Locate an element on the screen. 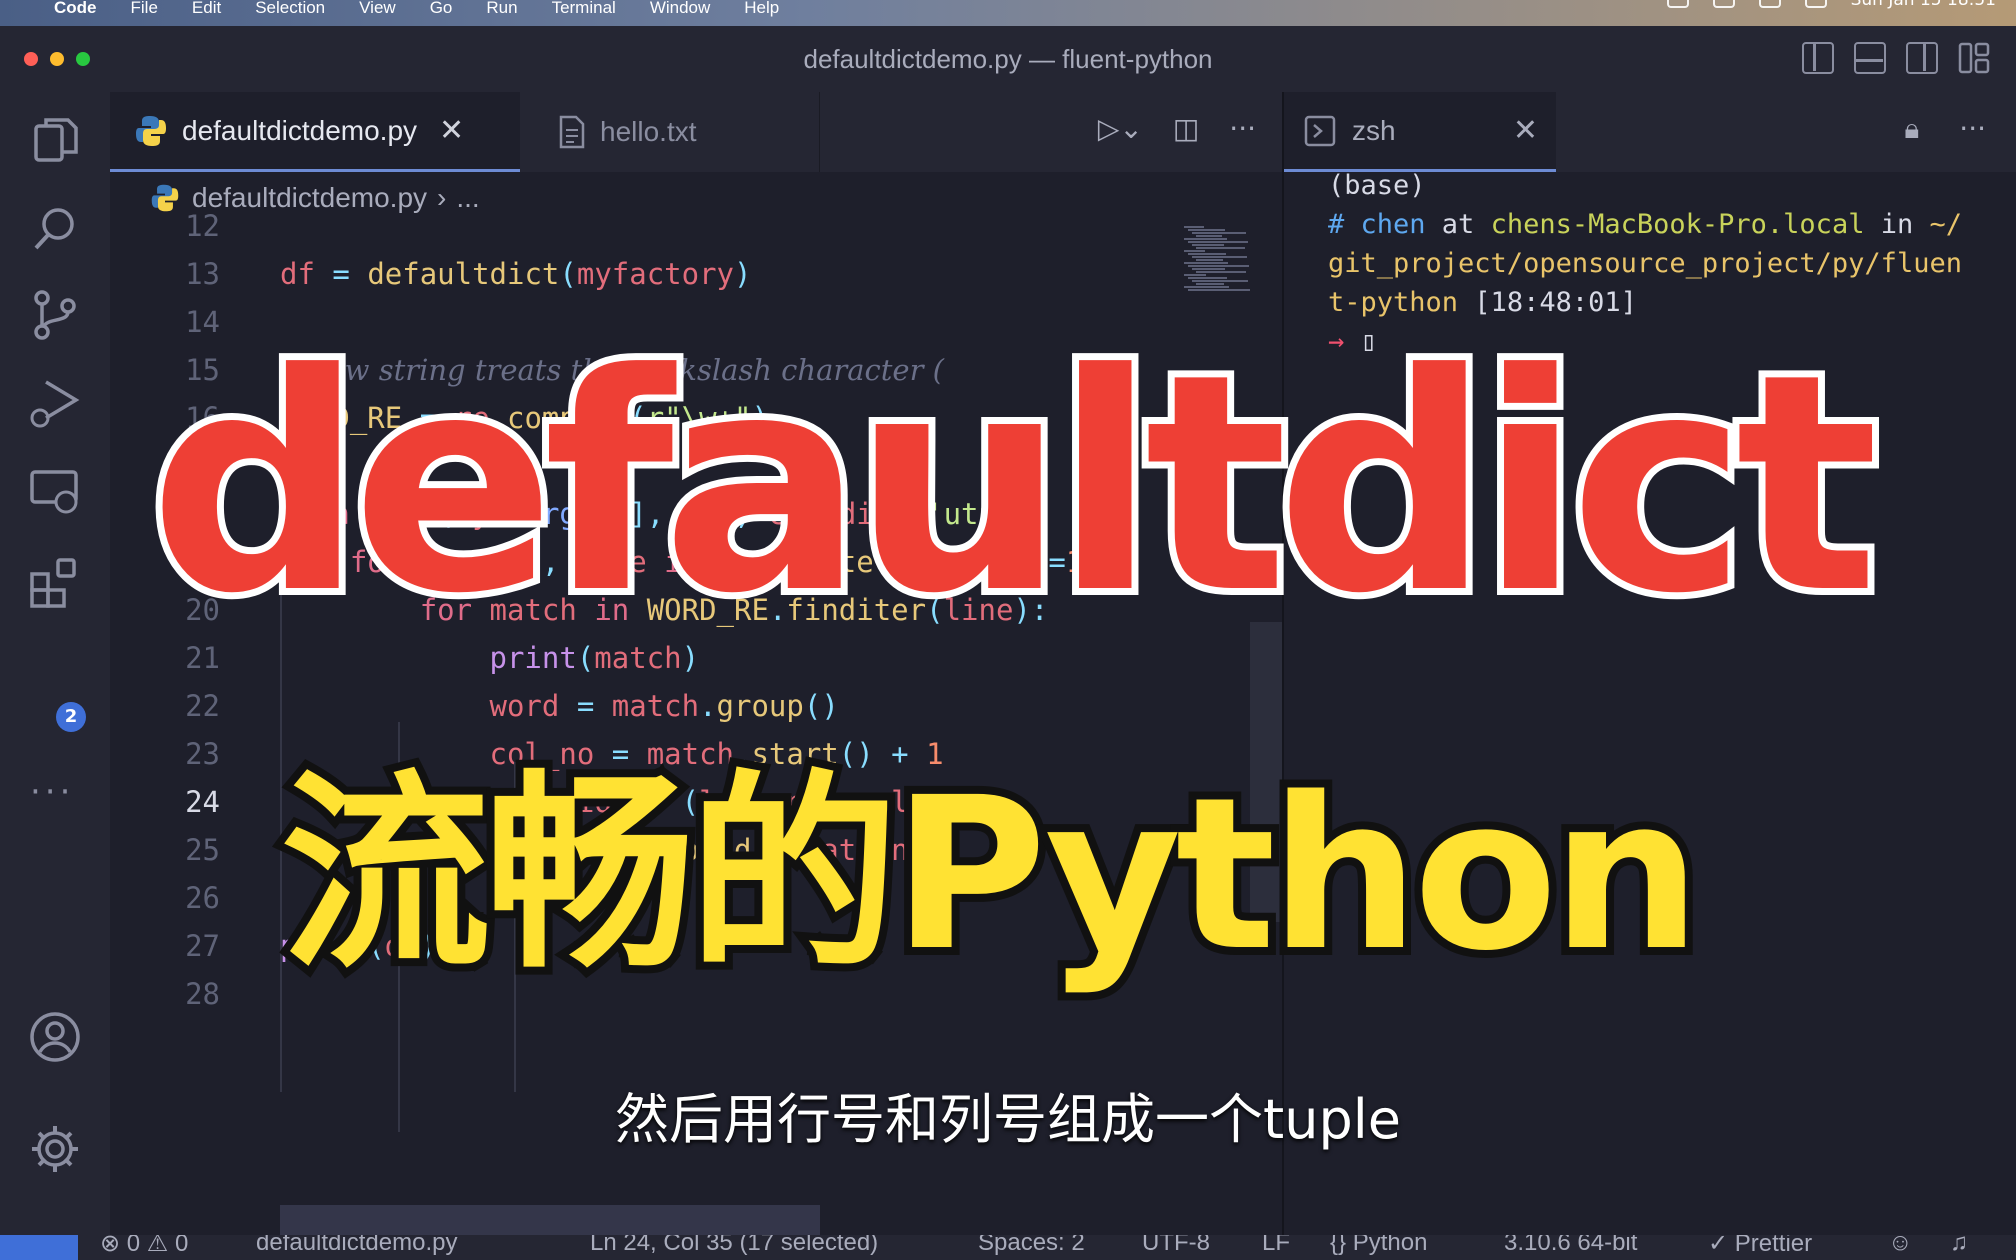 The height and width of the screenshot is (1260, 2016). tab-label: hello.txt is located at coordinates (648, 131).